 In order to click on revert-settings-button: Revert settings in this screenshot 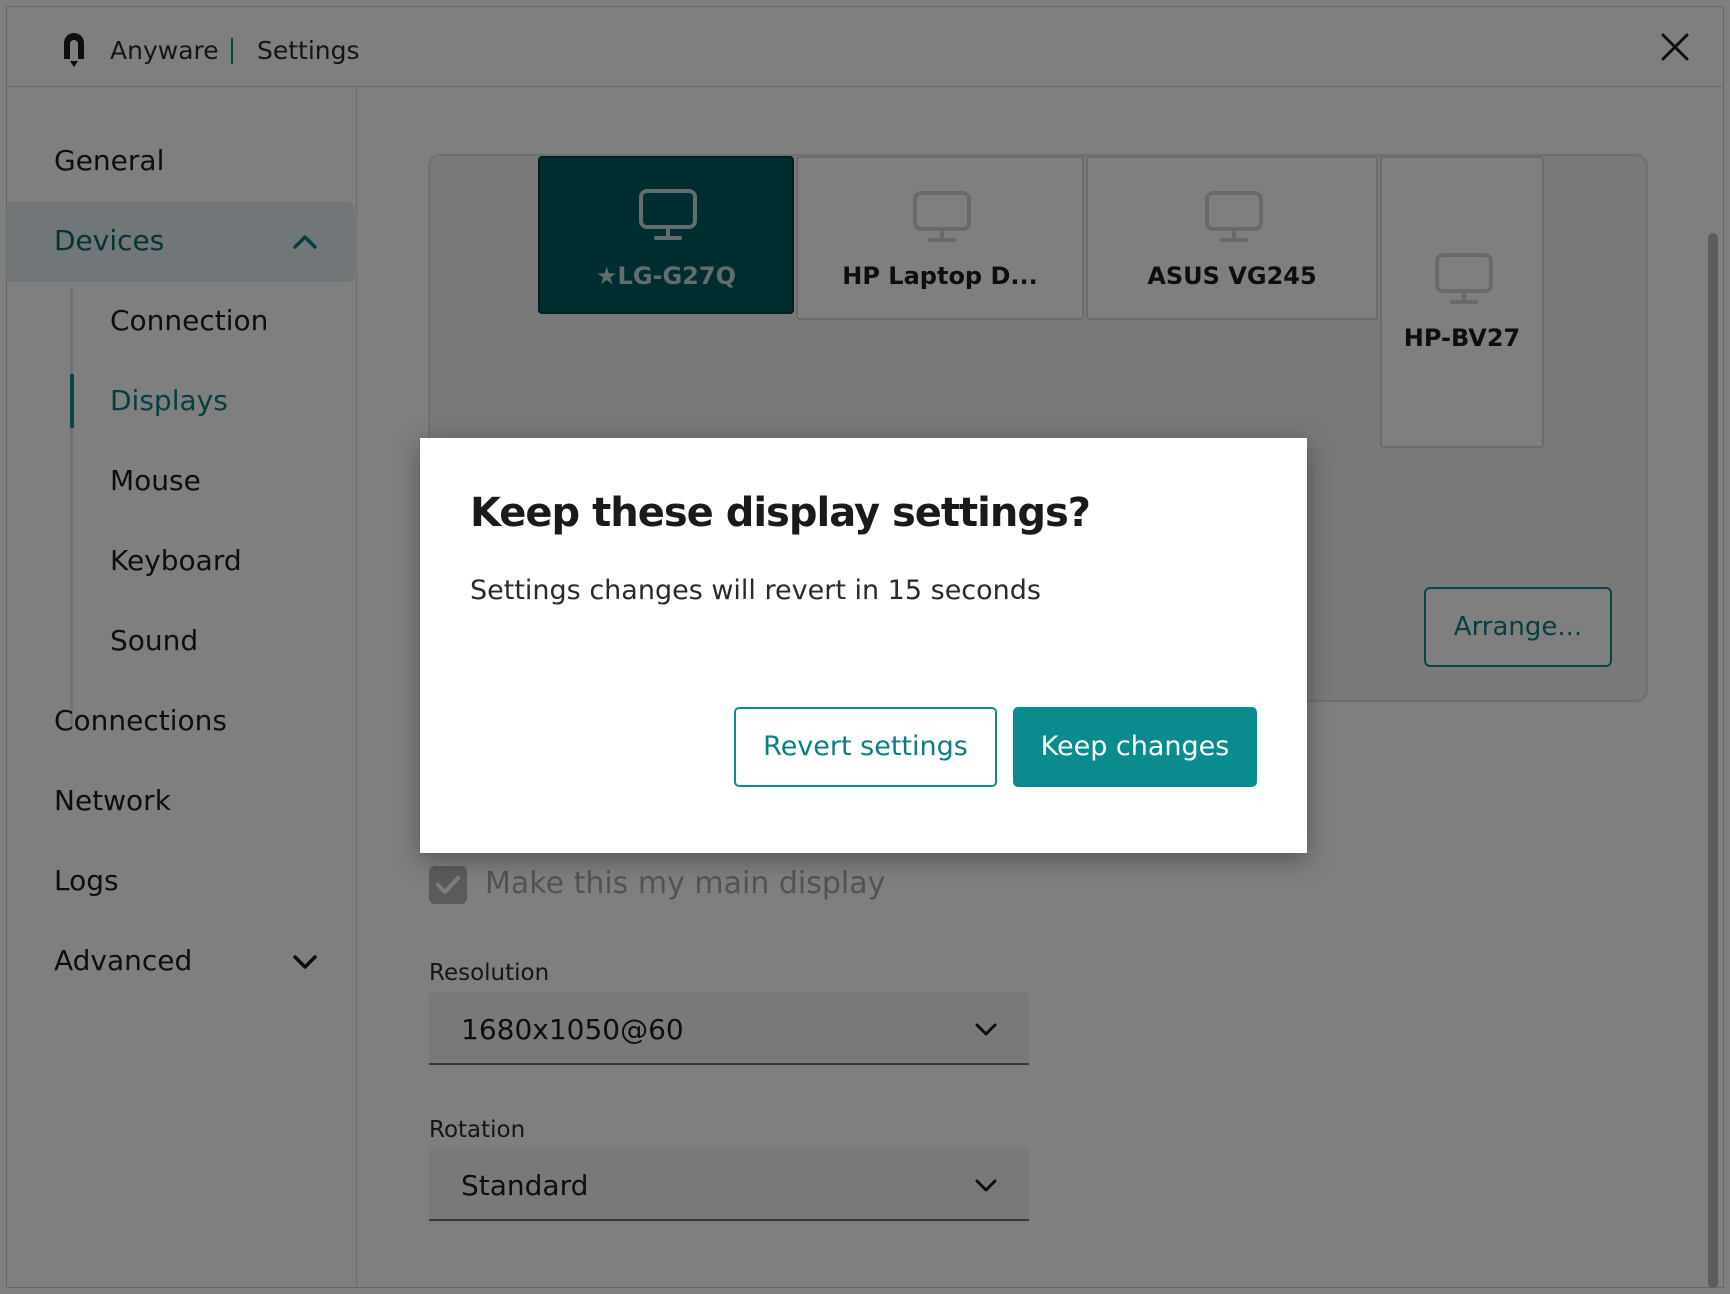, I will do `click(865, 747)`.